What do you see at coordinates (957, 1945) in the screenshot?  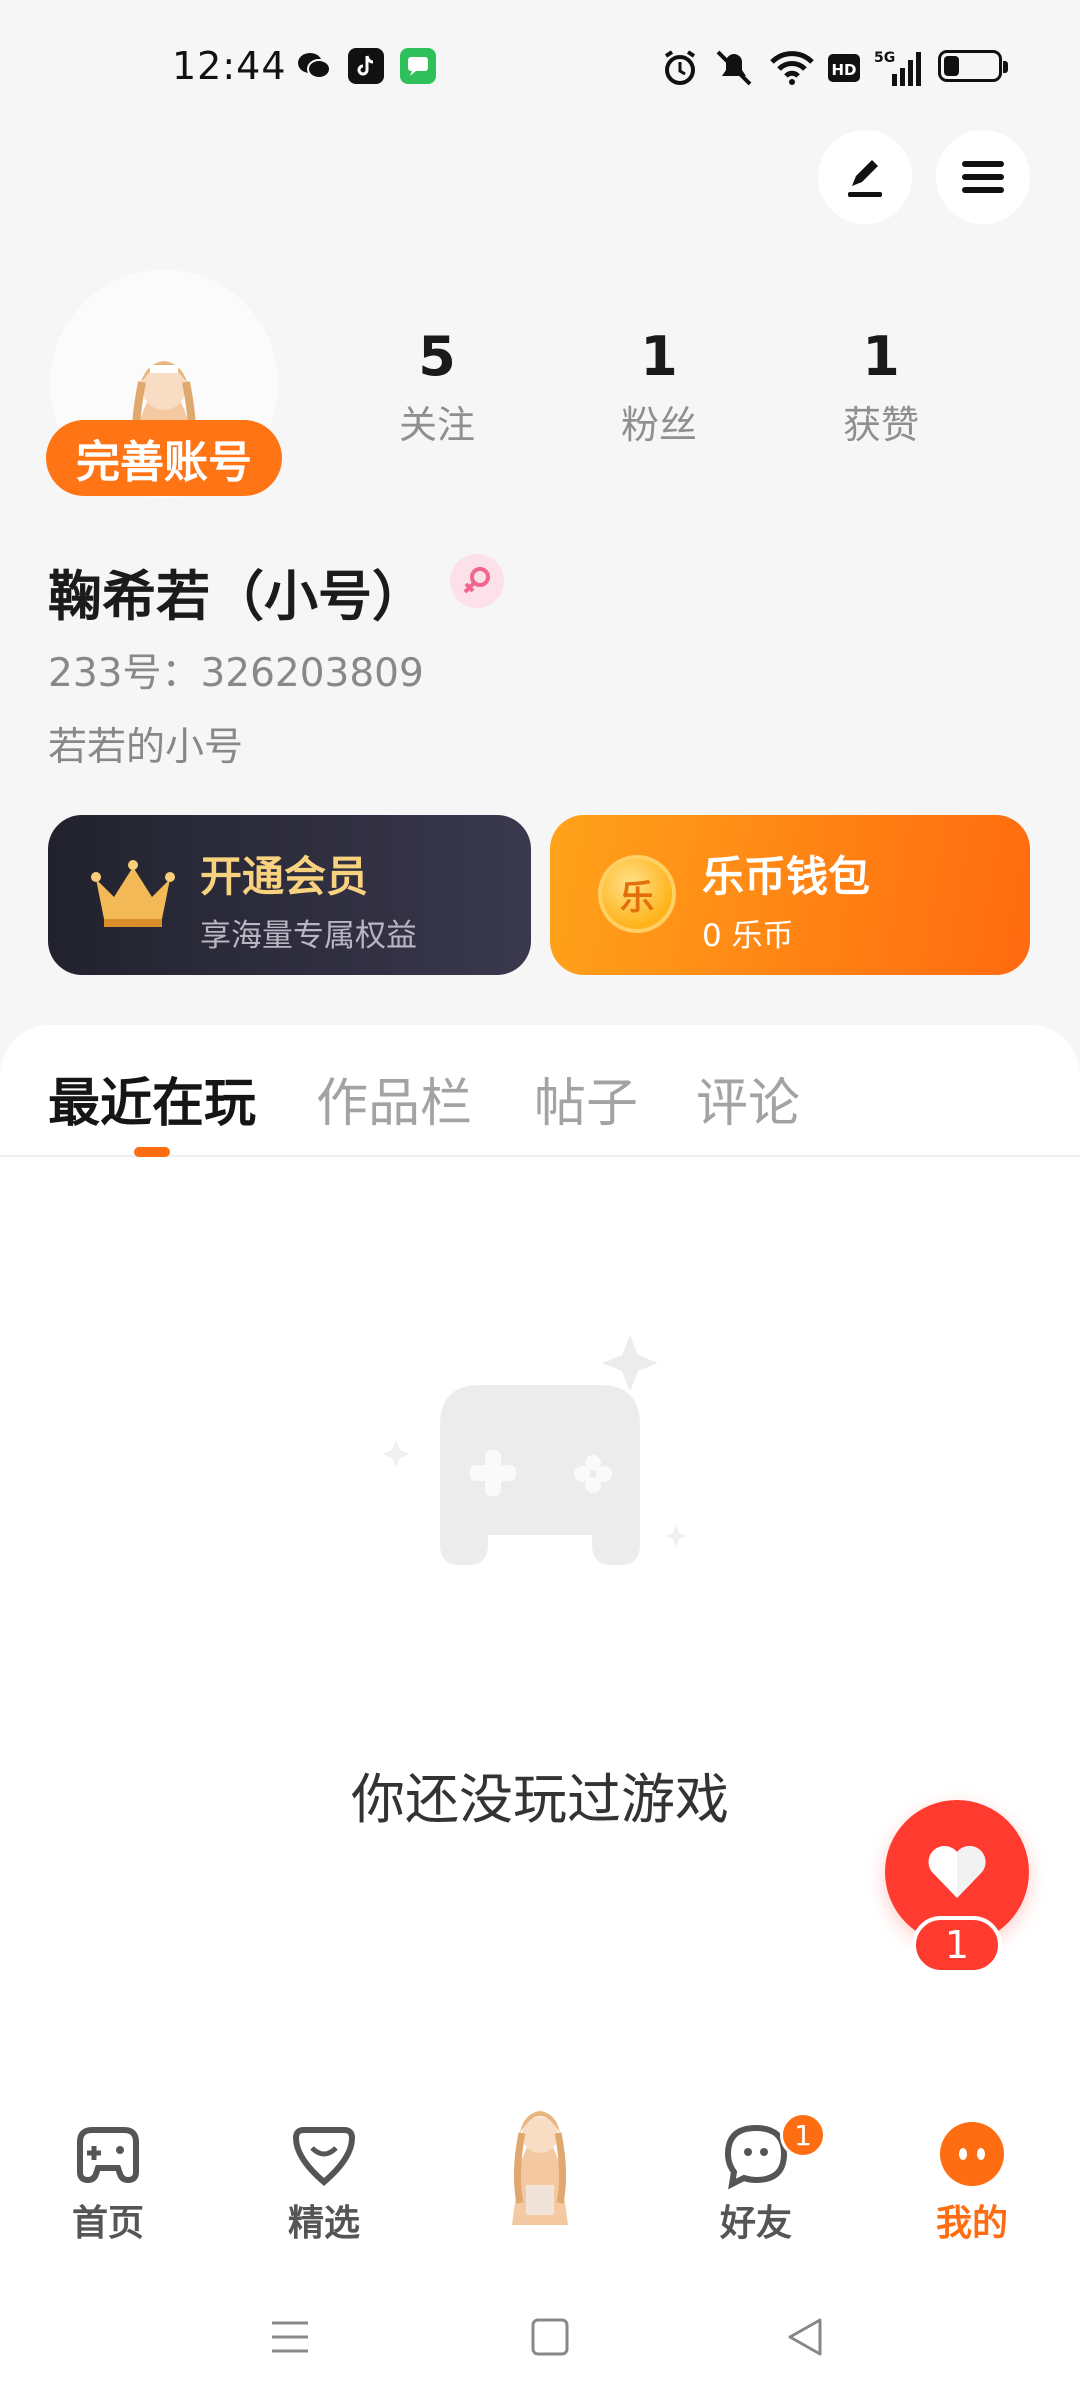 I see `favorite-count-badge: 1` at bounding box center [957, 1945].